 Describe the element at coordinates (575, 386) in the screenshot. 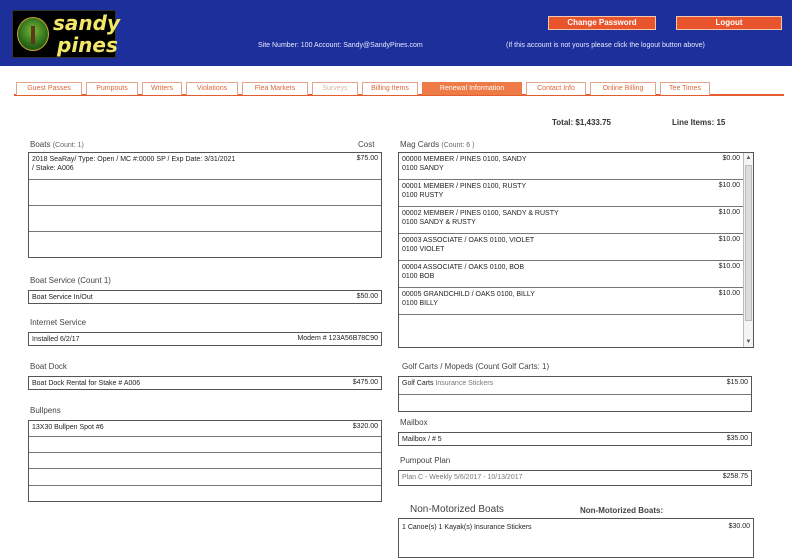

I see `list-item: Golf Carts Insurance Stickers $15.00` at that location.